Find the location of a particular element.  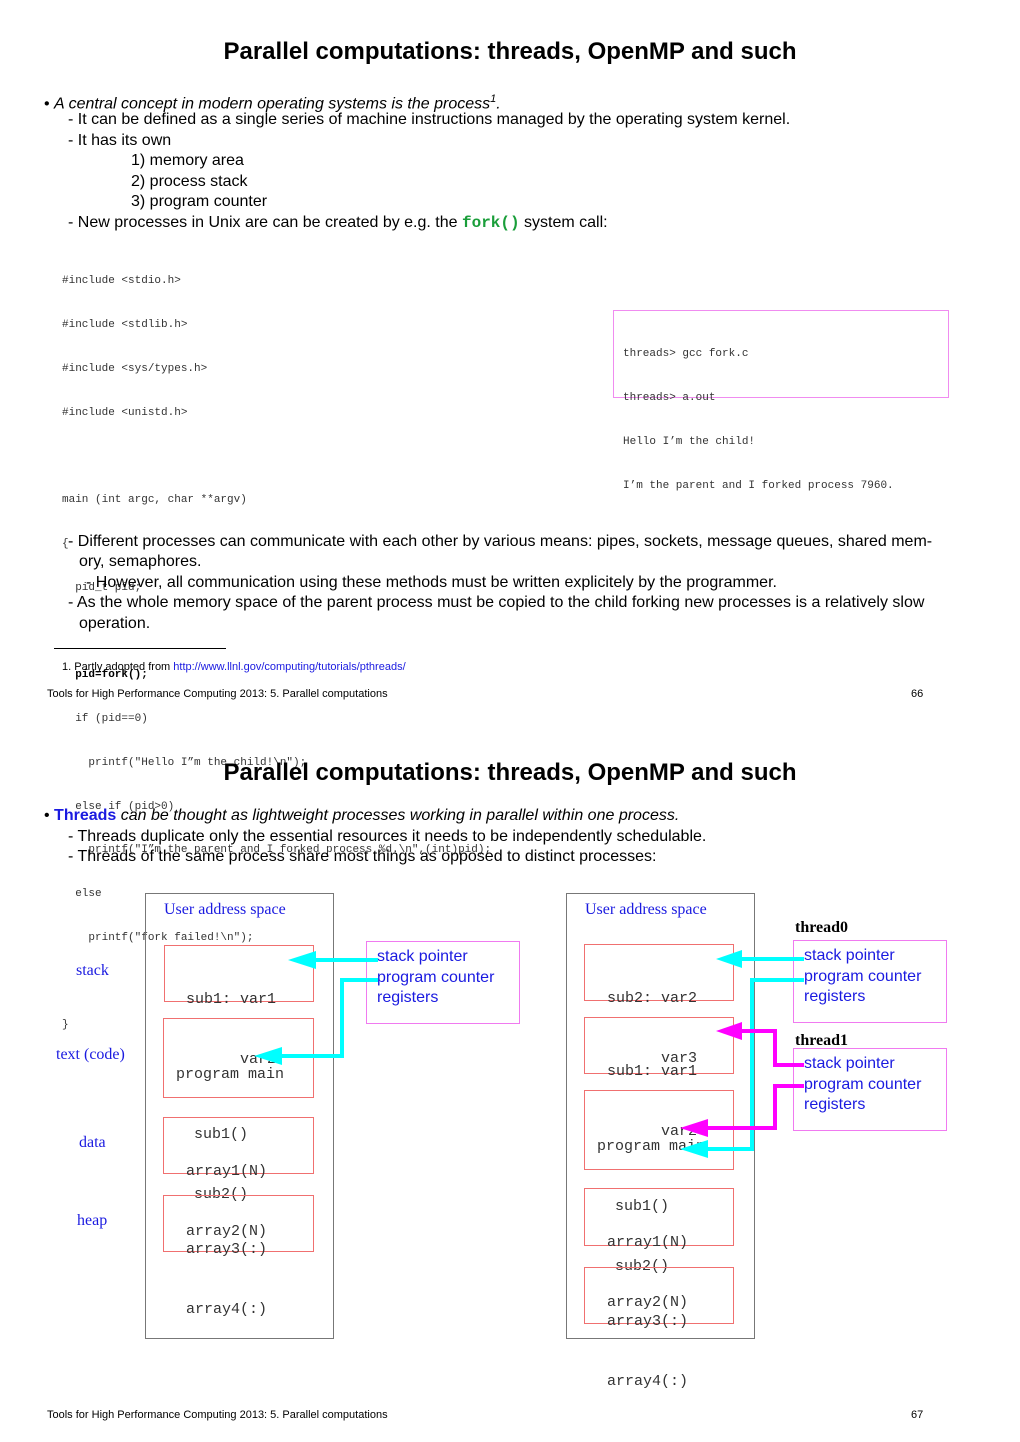

thread0-stack-pointer-arrowhead is located at coordinates (729, 959).